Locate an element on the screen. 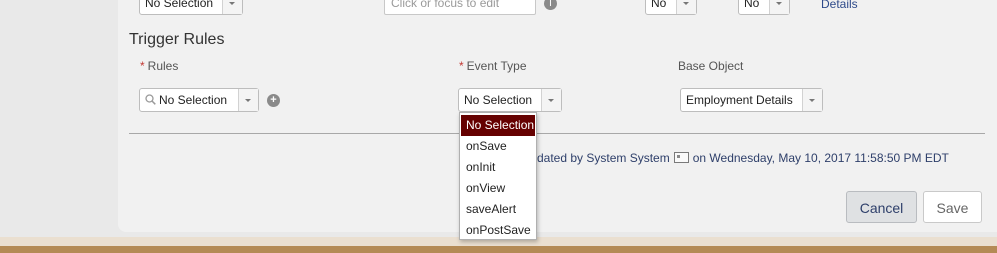 Image resolution: width=997 pixels, height=253 pixels. base-object-select-value: Employment Details is located at coordinates (739, 100).